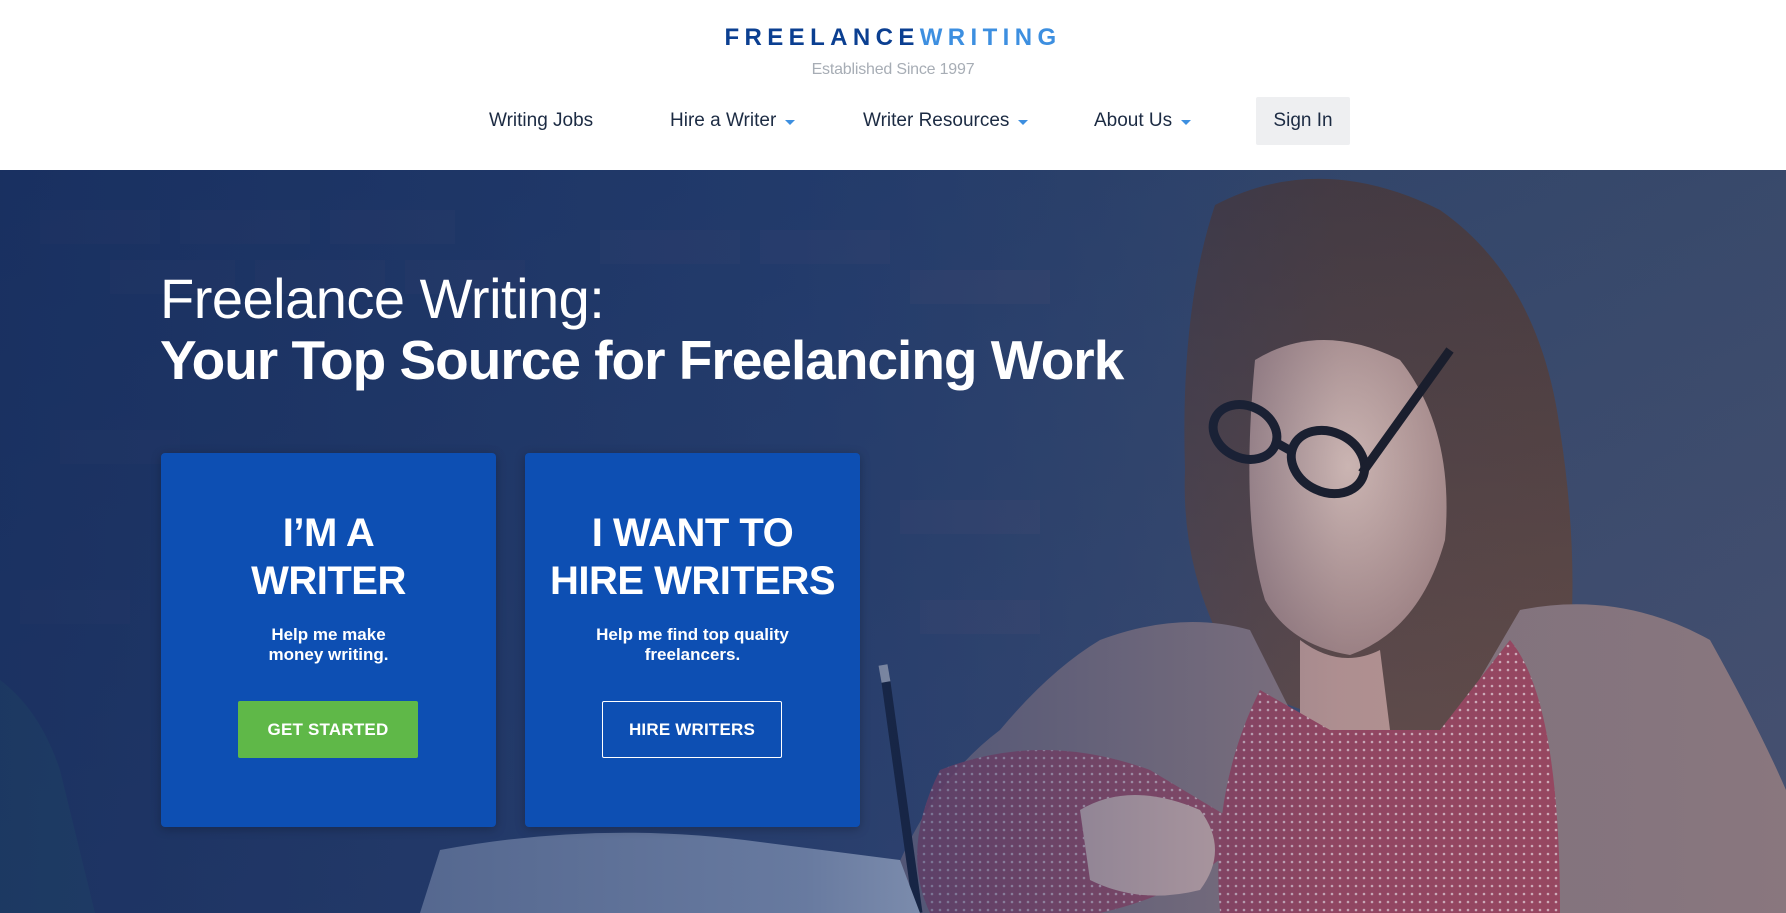 The width and height of the screenshot is (1786, 913). I want to click on nav-item-label: Writing Jobs, so click(541, 120).